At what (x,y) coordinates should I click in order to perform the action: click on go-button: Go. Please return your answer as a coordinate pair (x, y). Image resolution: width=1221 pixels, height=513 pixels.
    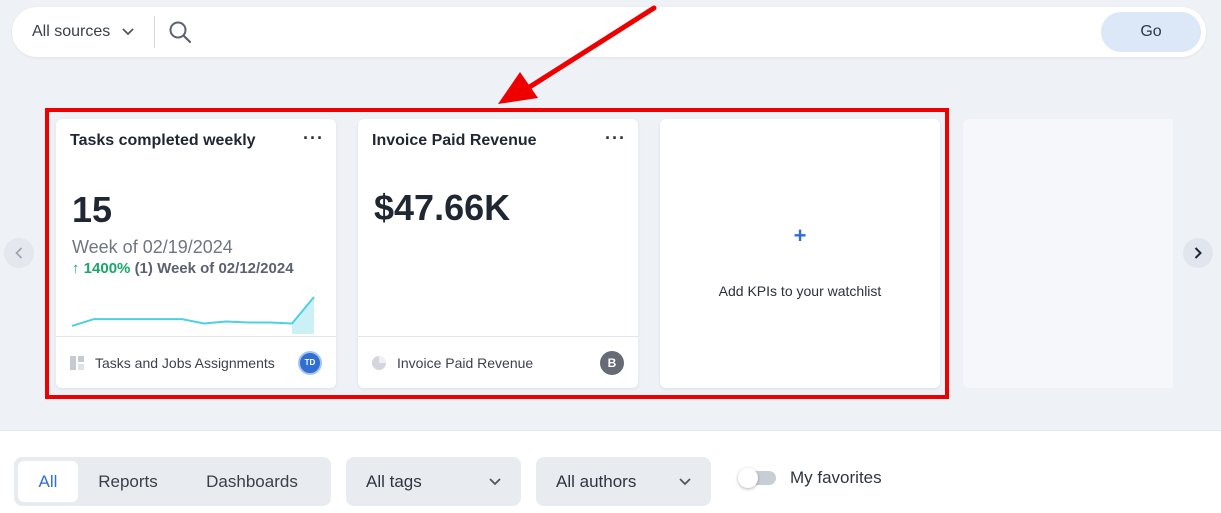
    Looking at the image, I should click on (1151, 32).